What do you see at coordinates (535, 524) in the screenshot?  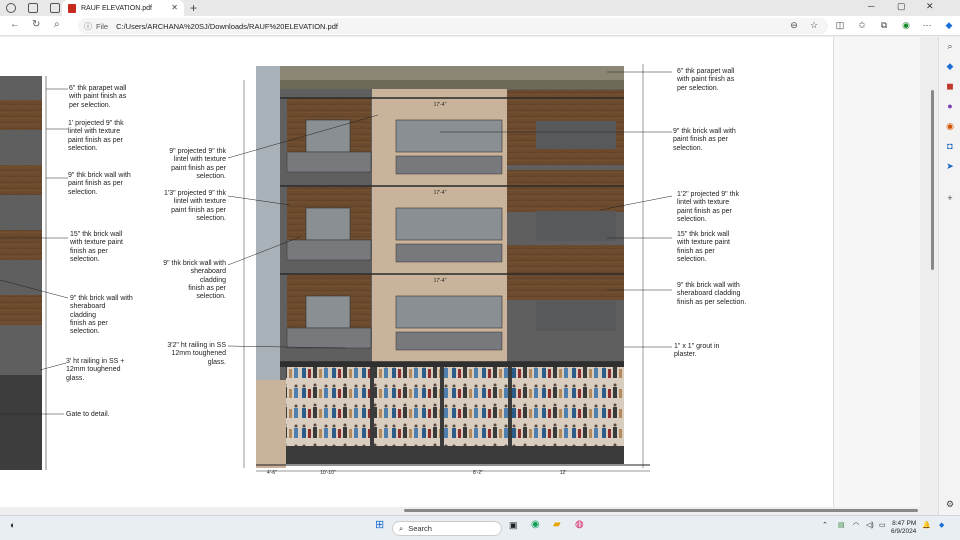 I see `edge-taskbar-icon: ◉` at bounding box center [535, 524].